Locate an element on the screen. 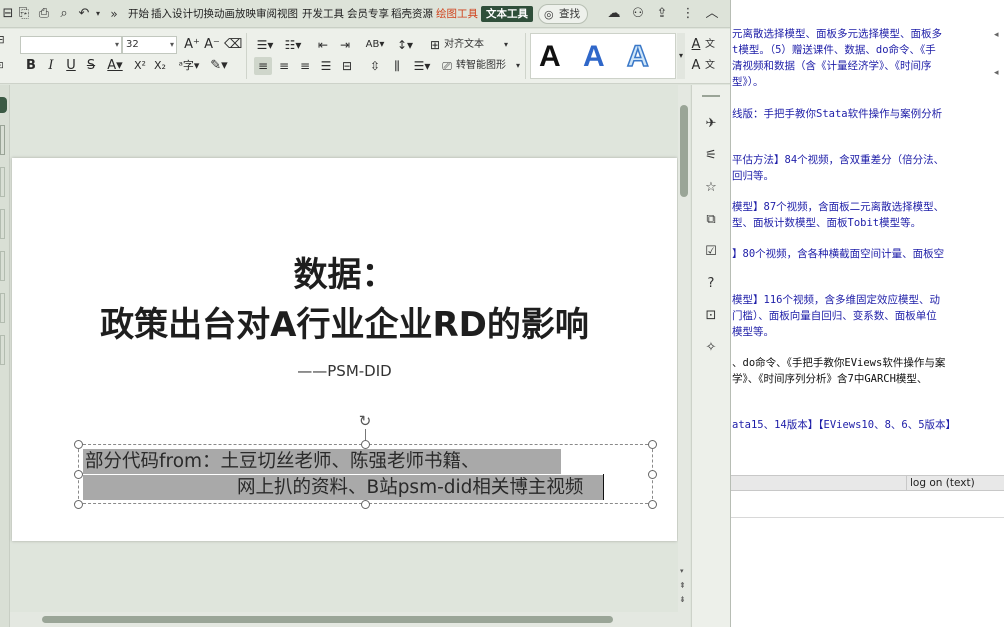 This screenshot has height=627, width=1004. tab-developer: 开发工具 is located at coordinates (323, 14).